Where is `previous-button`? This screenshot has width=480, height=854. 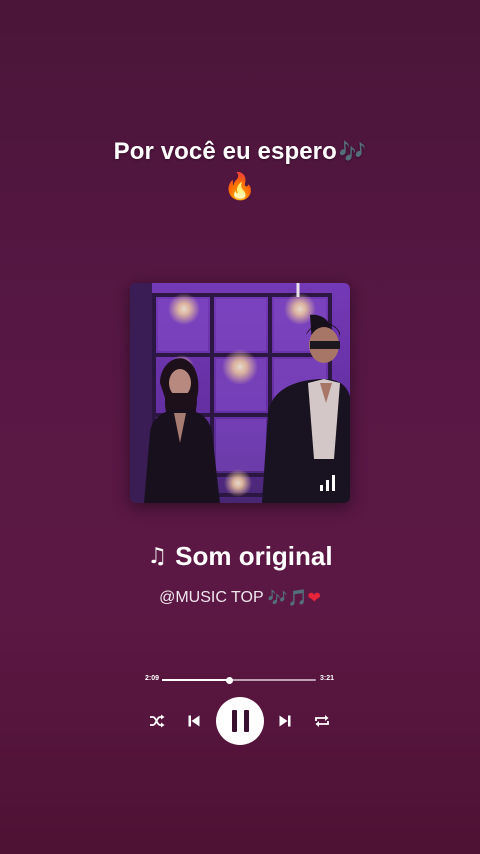
previous-button is located at coordinates (194, 721).